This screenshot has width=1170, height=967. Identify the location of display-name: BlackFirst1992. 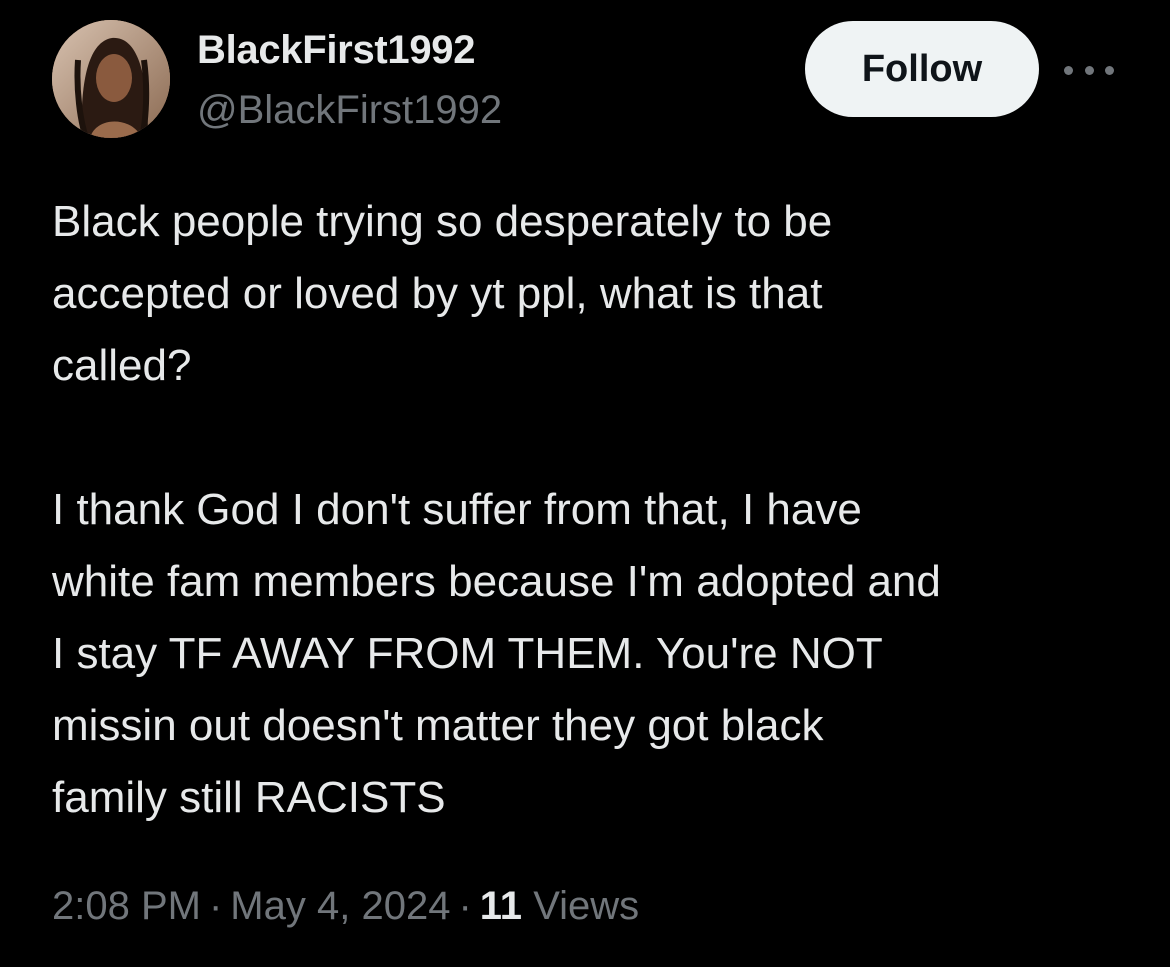
(336, 50).